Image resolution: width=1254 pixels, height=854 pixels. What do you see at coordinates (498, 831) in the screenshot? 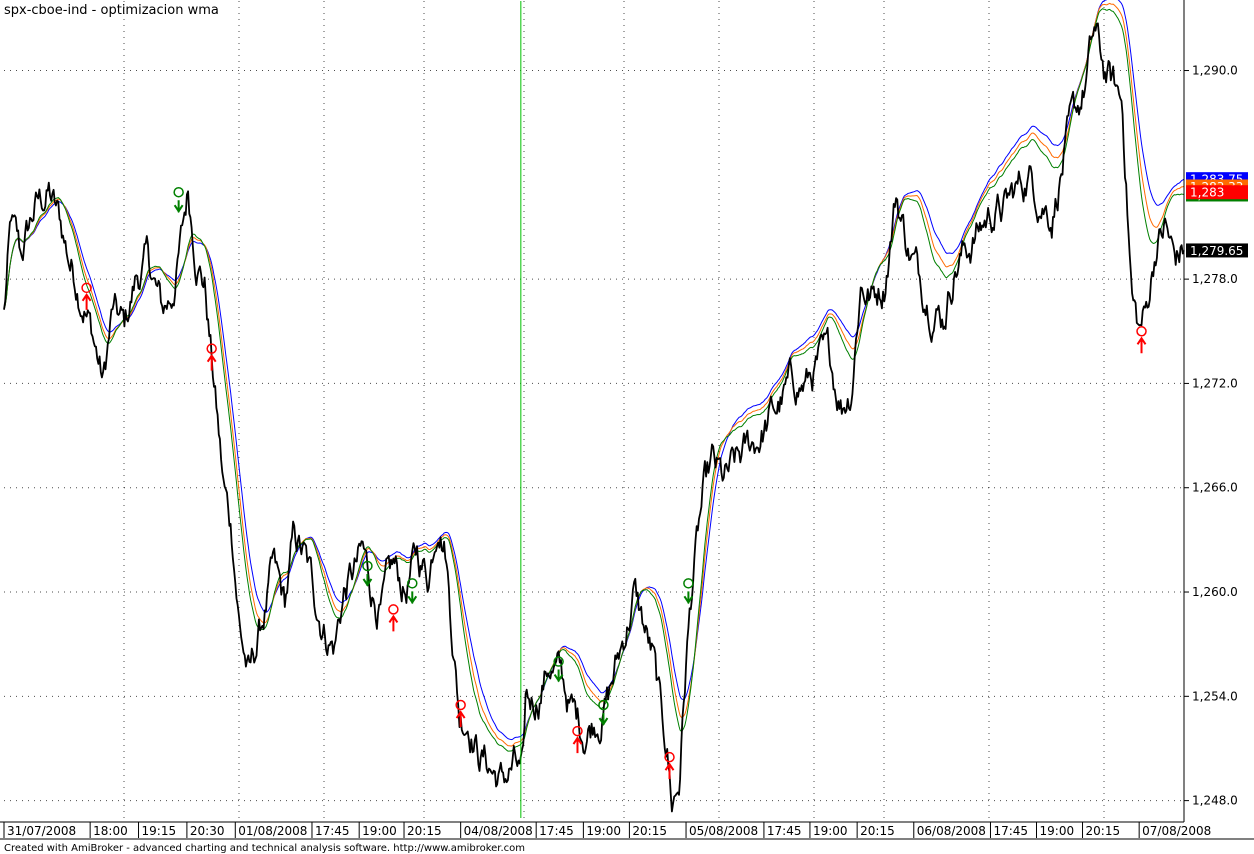
I see `x-tick-label: 04/08/2008` at bounding box center [498, 831].